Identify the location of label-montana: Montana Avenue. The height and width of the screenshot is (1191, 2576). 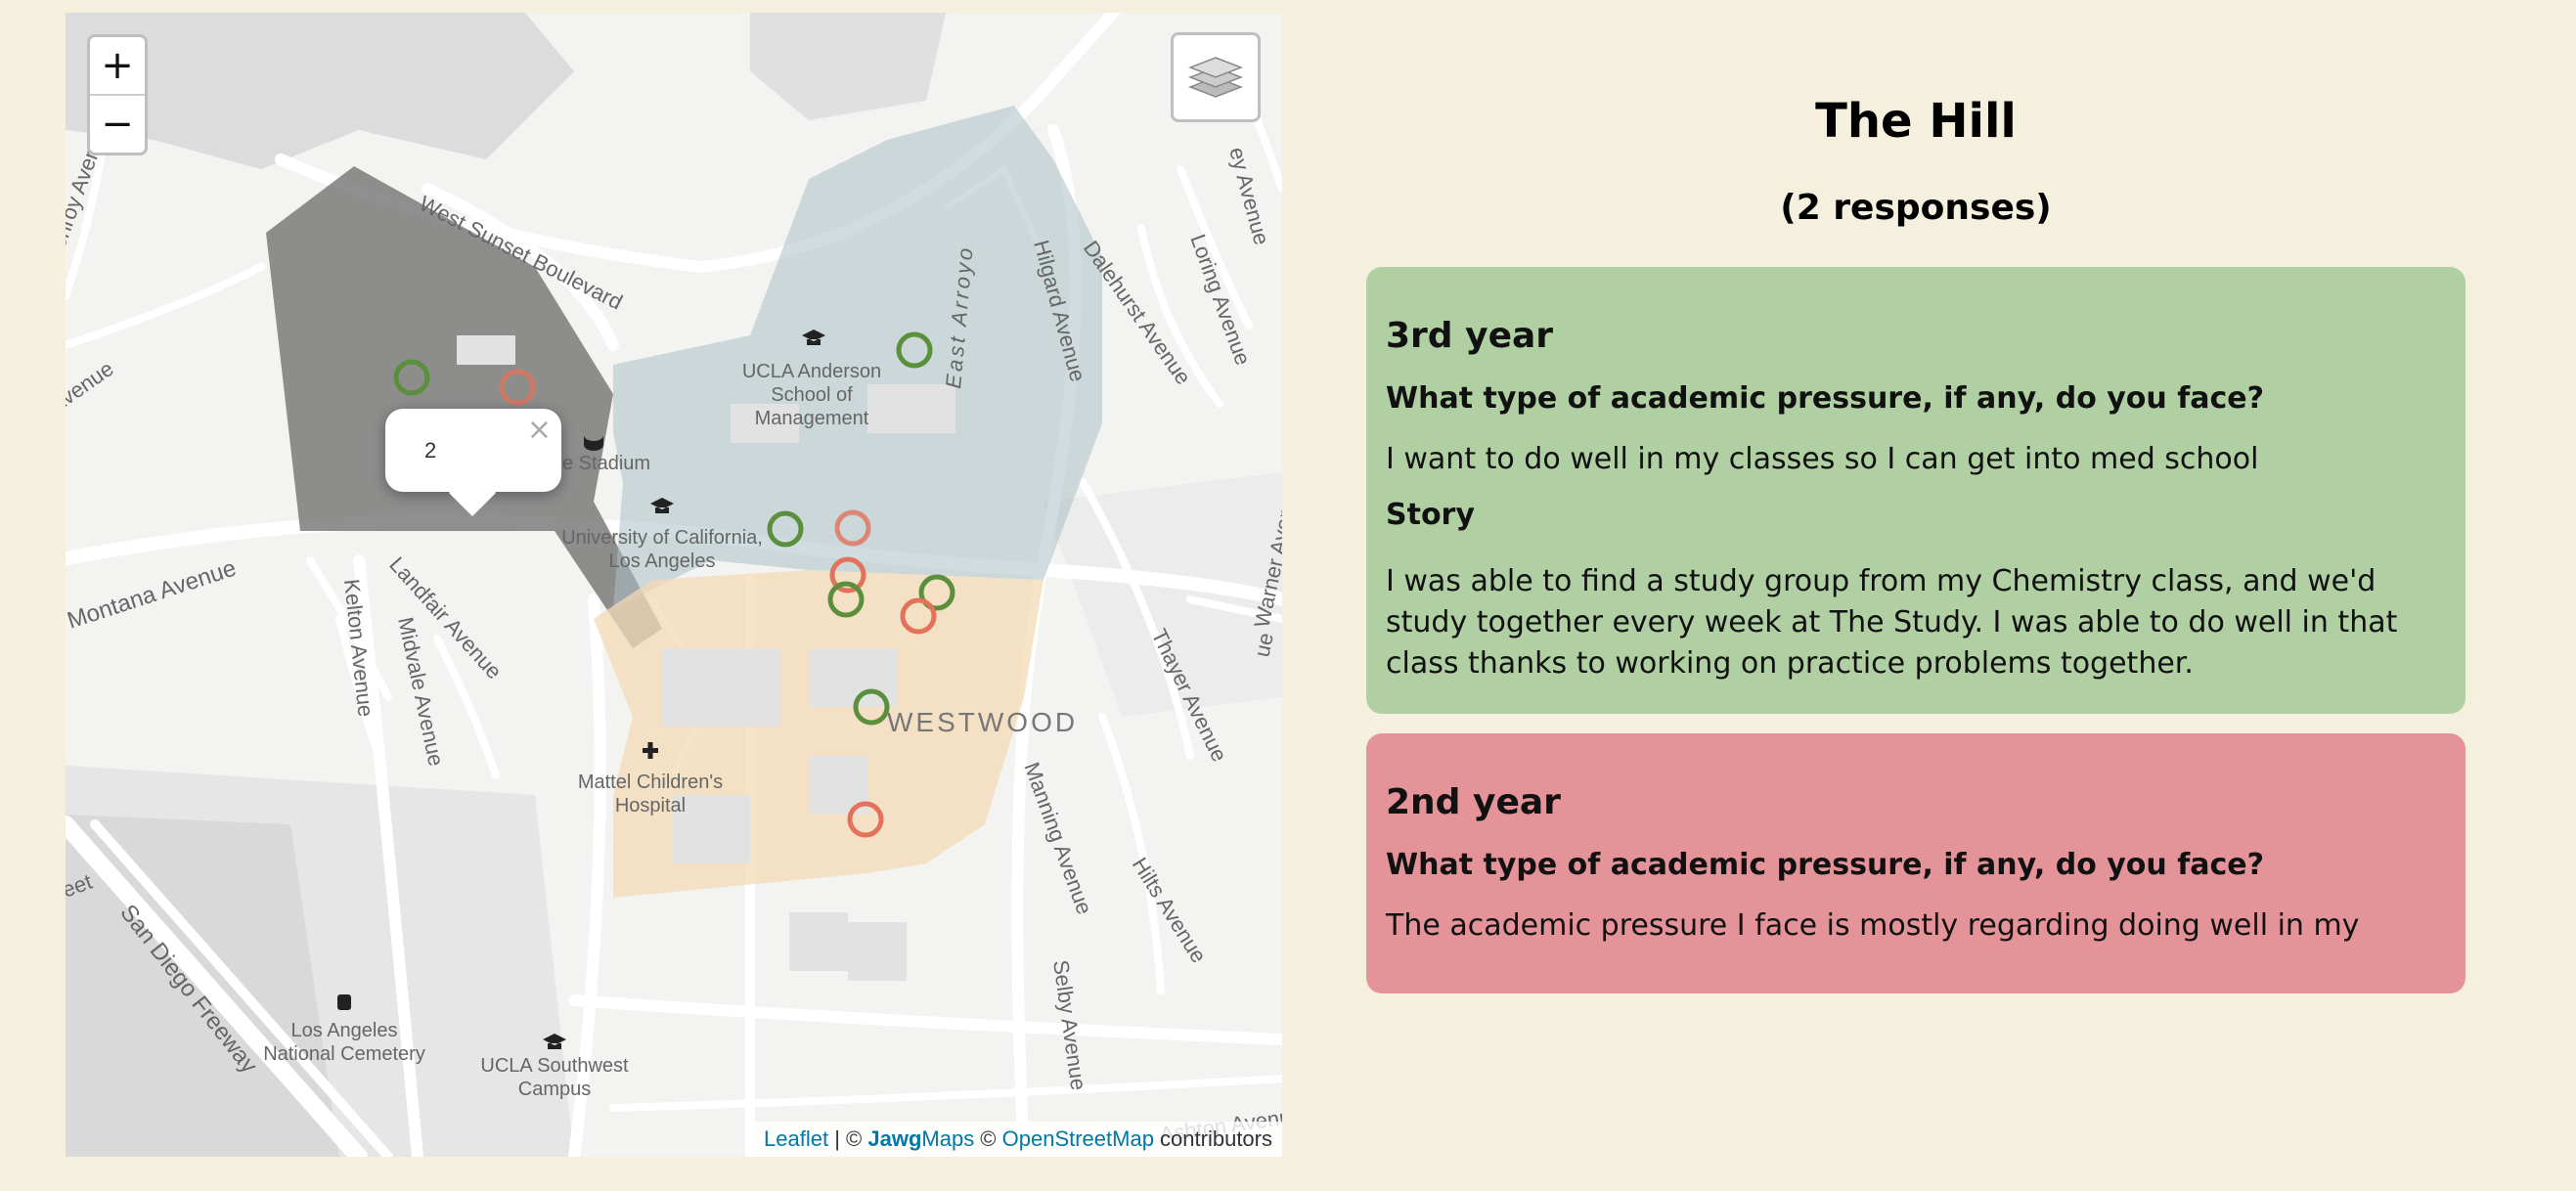
(153, 594).